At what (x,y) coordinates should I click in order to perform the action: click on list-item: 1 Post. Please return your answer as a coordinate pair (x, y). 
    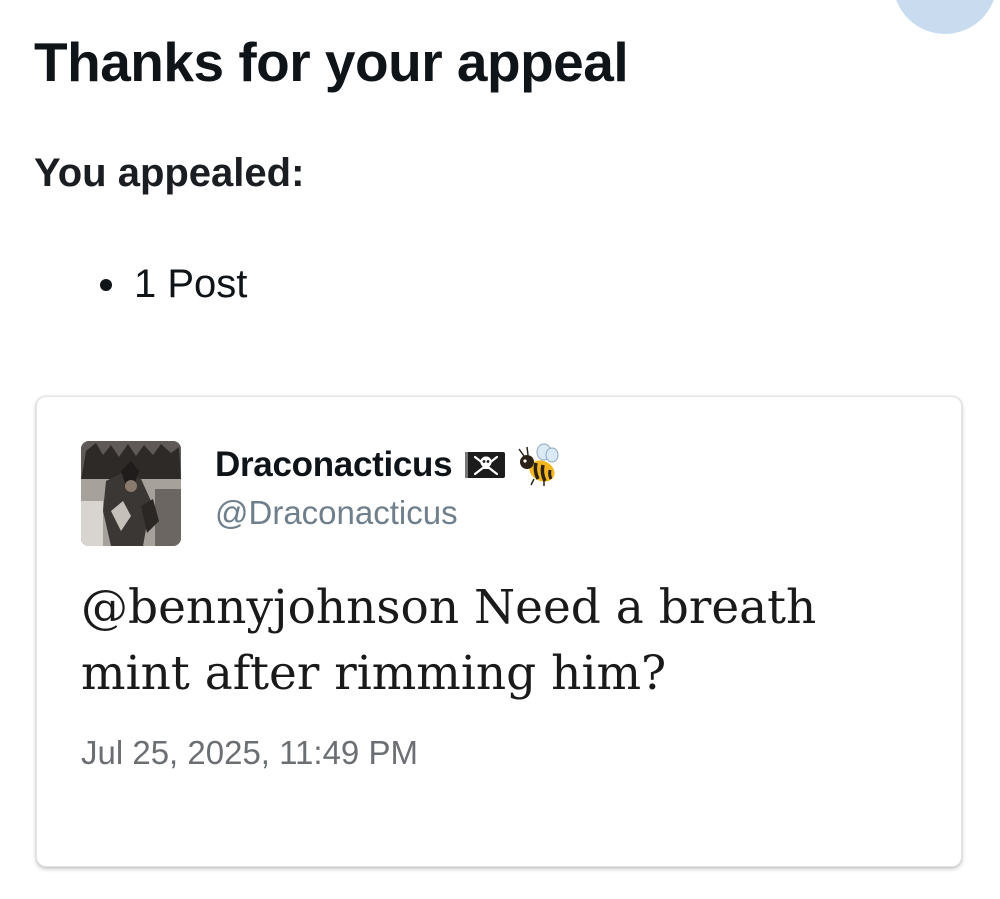
    Looking at the image, I should click on (171, 284).